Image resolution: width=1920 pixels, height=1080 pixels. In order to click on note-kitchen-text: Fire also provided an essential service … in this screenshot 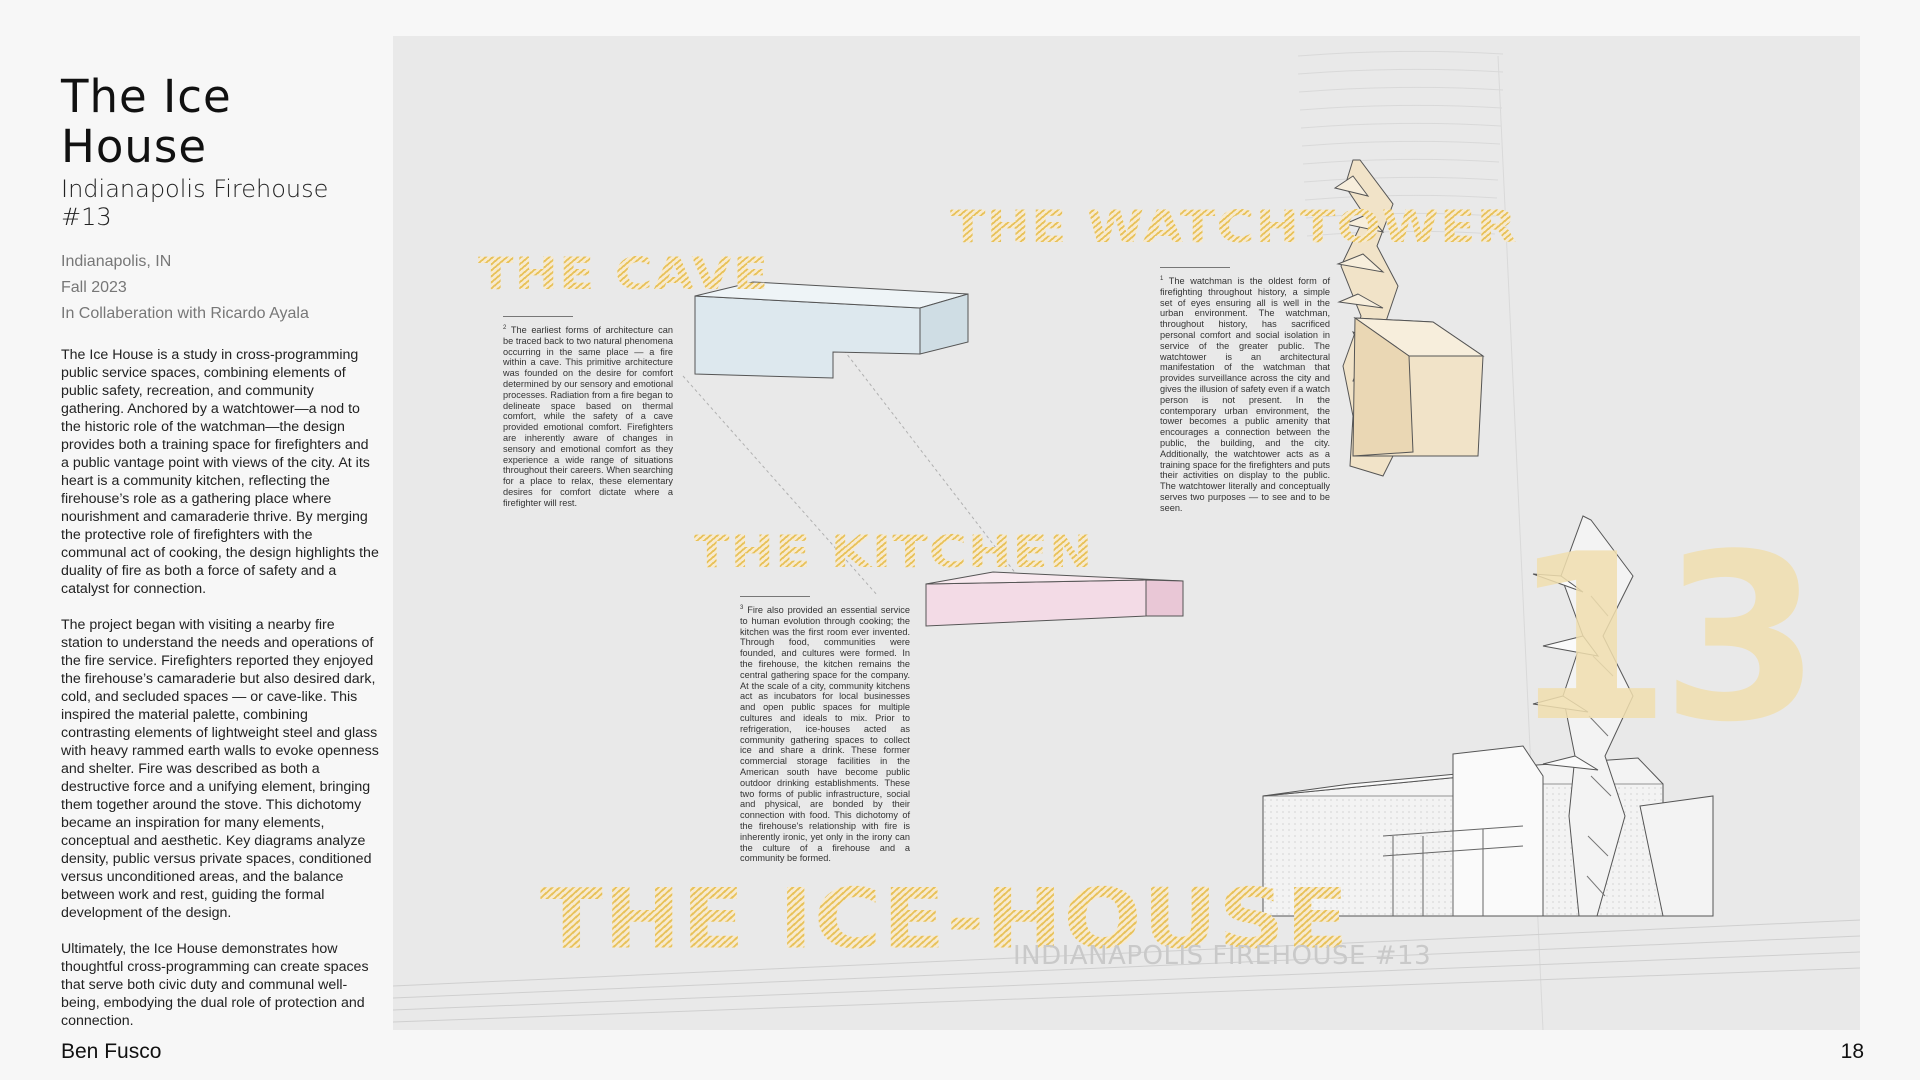, I will do `click(825, 734)`.